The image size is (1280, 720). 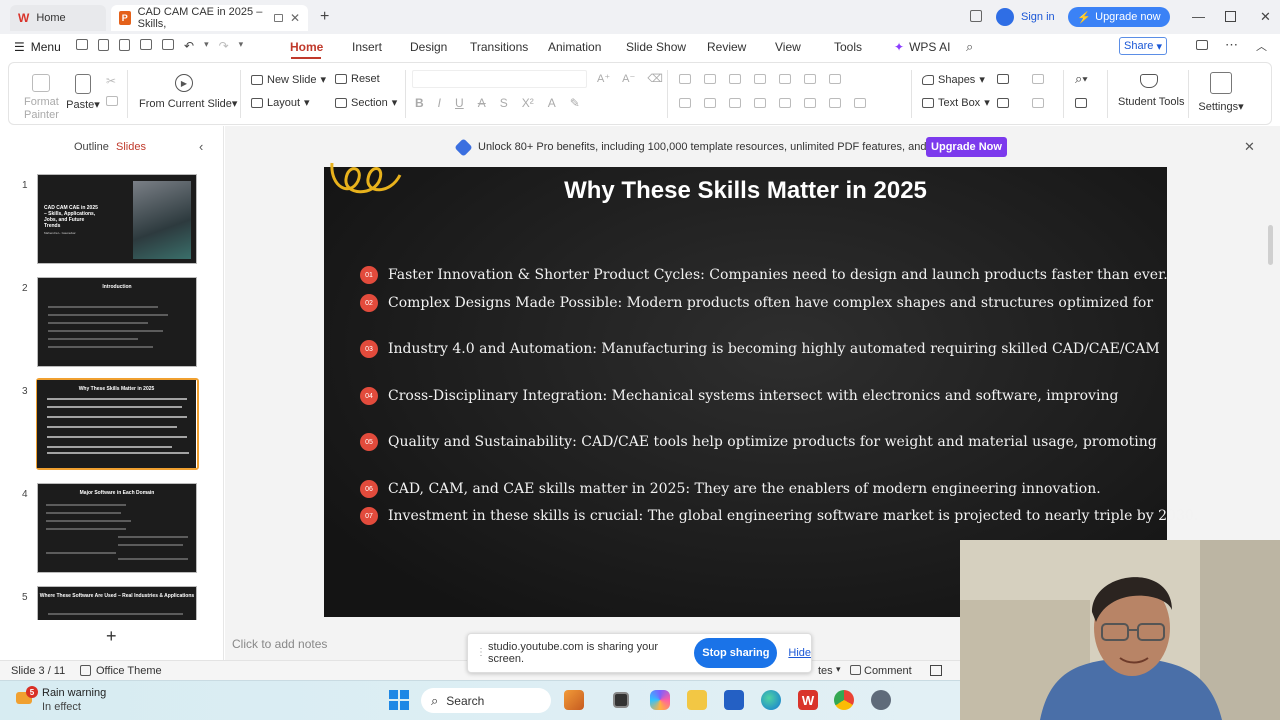 I want to click on collapse-ribbon-icon: ︿, so click(x=1261, y=46).